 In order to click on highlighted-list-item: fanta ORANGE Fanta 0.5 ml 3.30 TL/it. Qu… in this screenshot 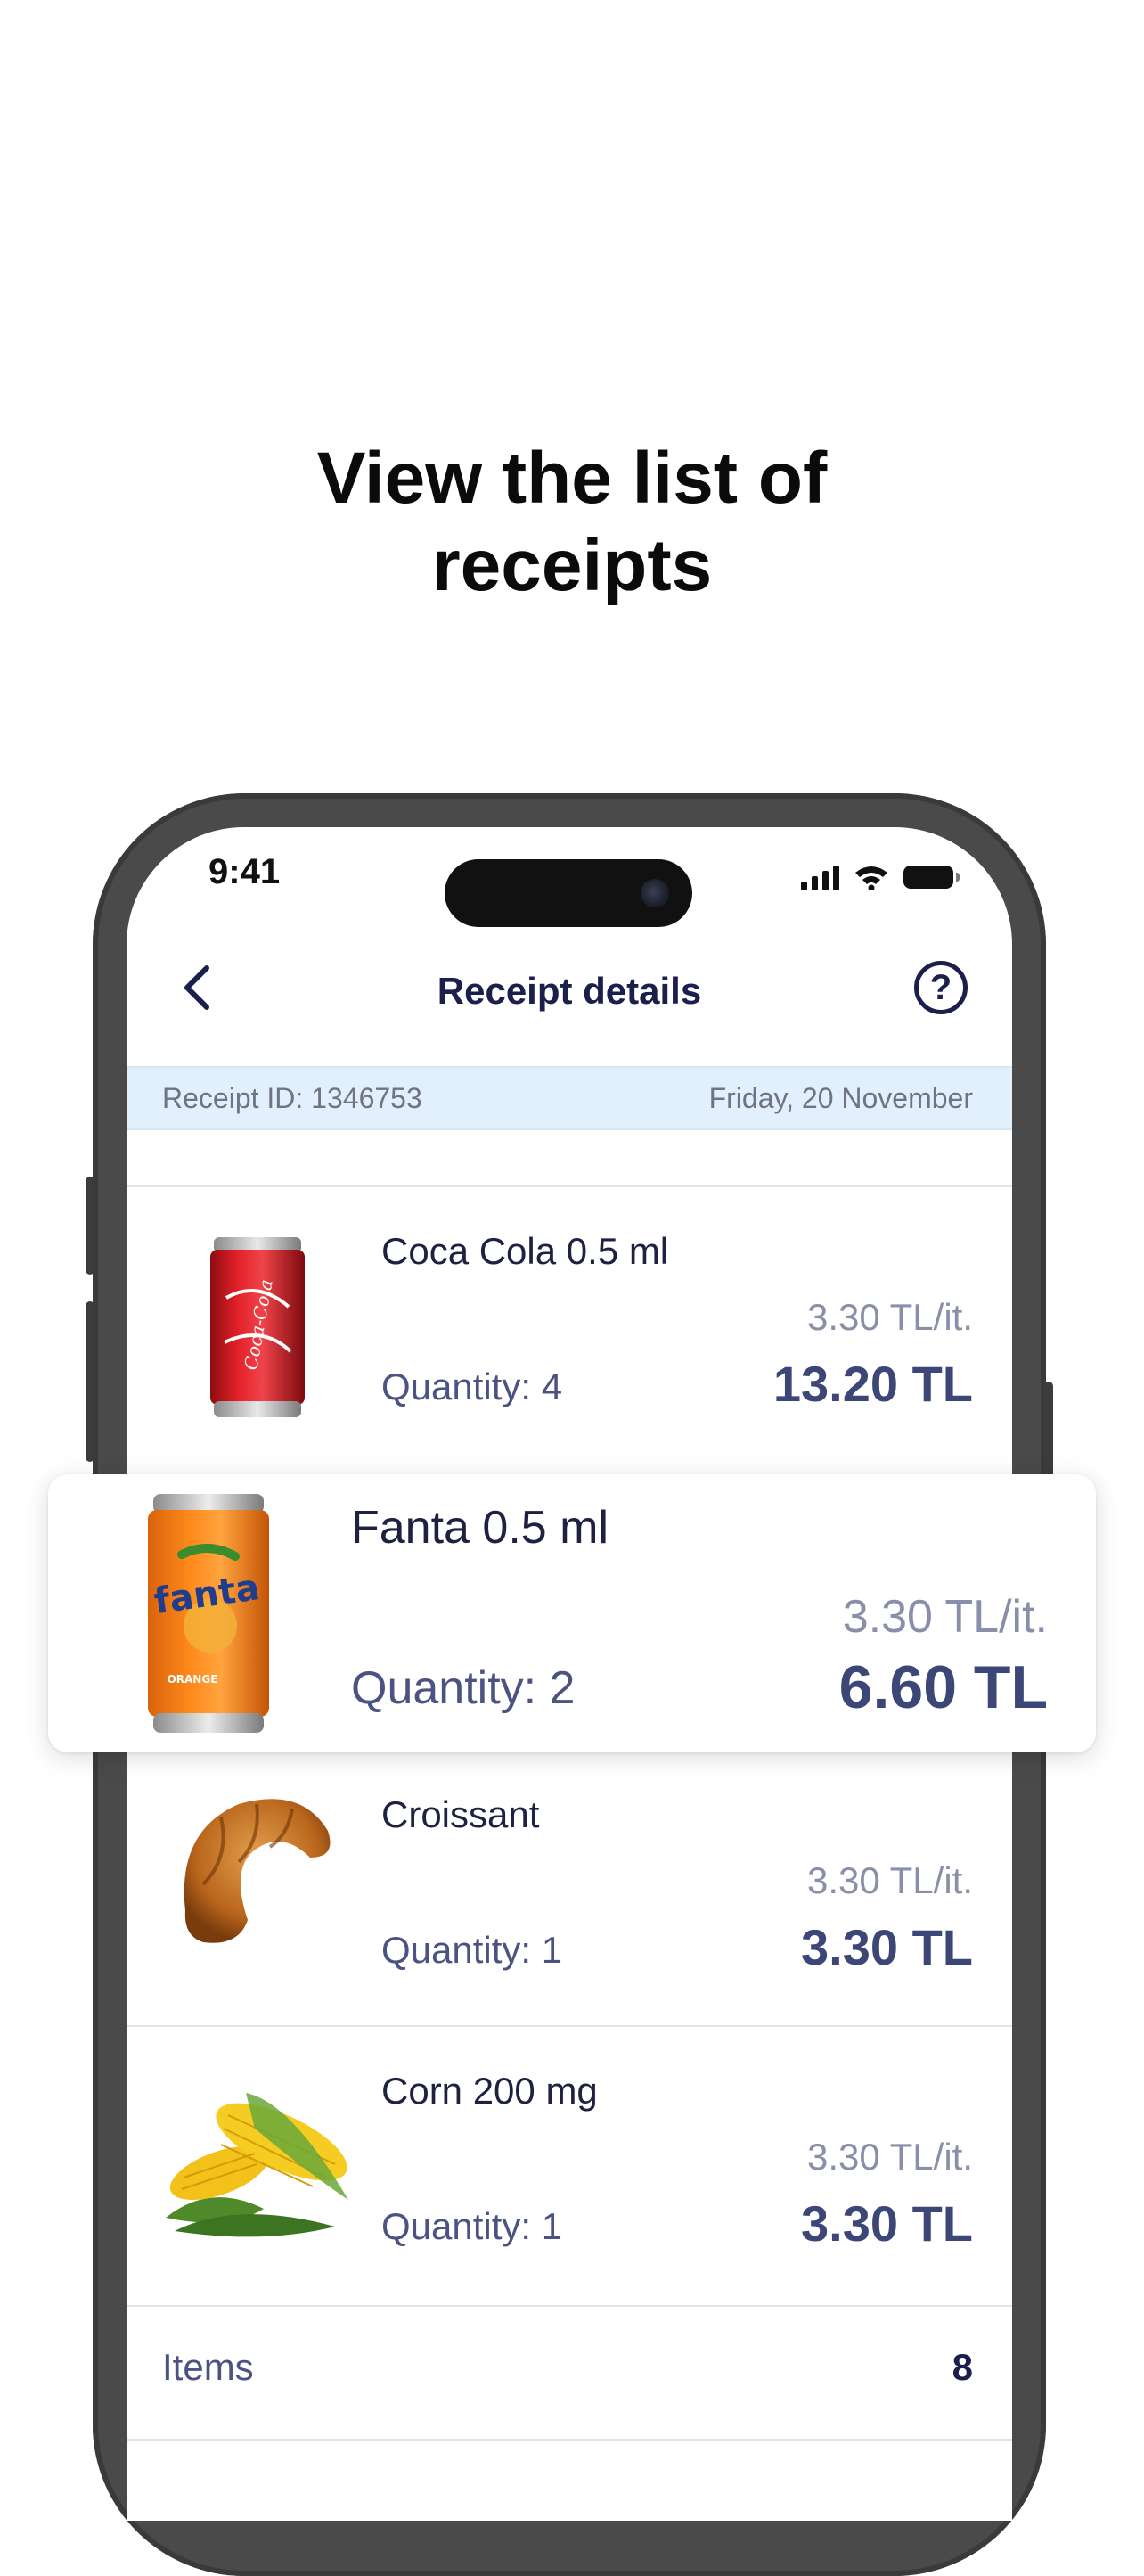, I will do `click(572, 1613)`.